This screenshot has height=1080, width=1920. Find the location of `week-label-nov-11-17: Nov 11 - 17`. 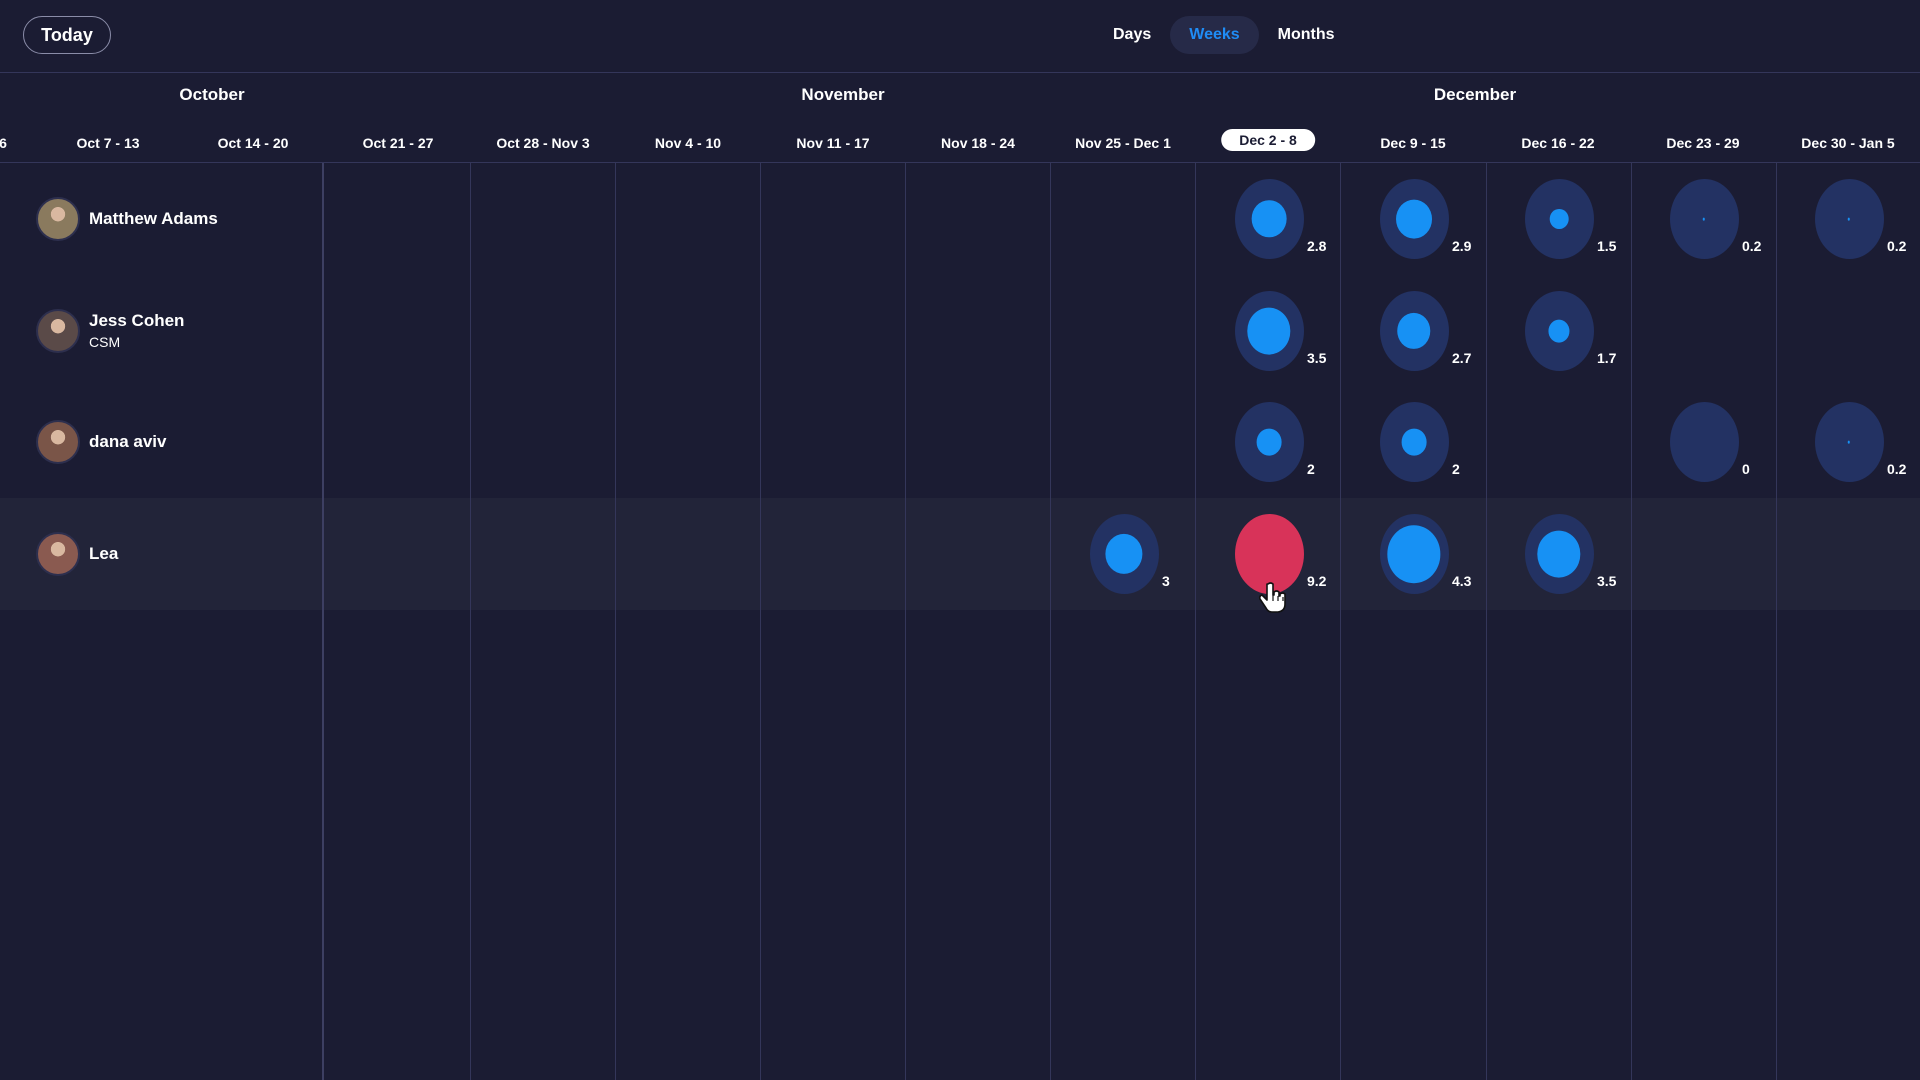

week-label-nov-11-17: Nov 11 - 17 is located at coordinates (832, 143).